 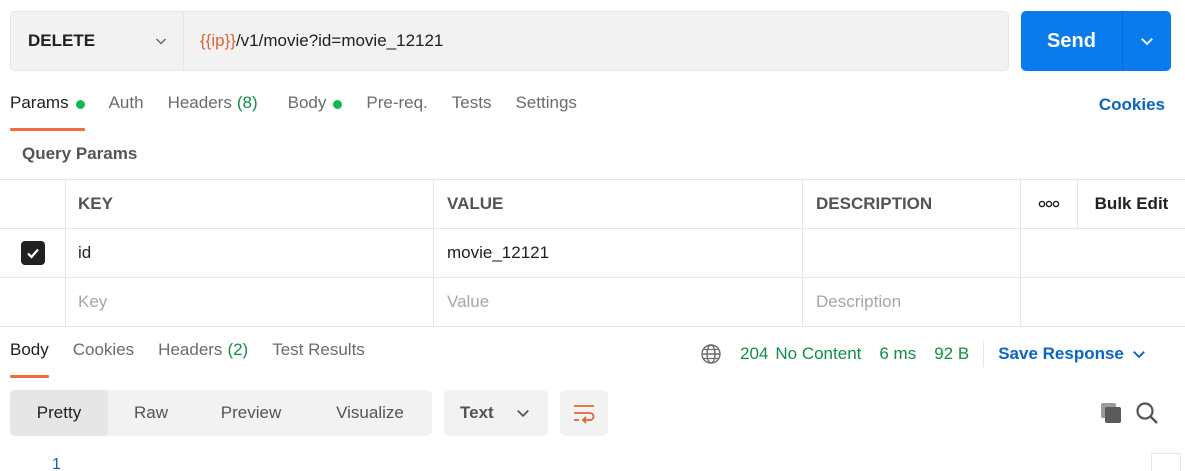 I want to click on column-header-value: VALUE, so click(x=618, y=204).